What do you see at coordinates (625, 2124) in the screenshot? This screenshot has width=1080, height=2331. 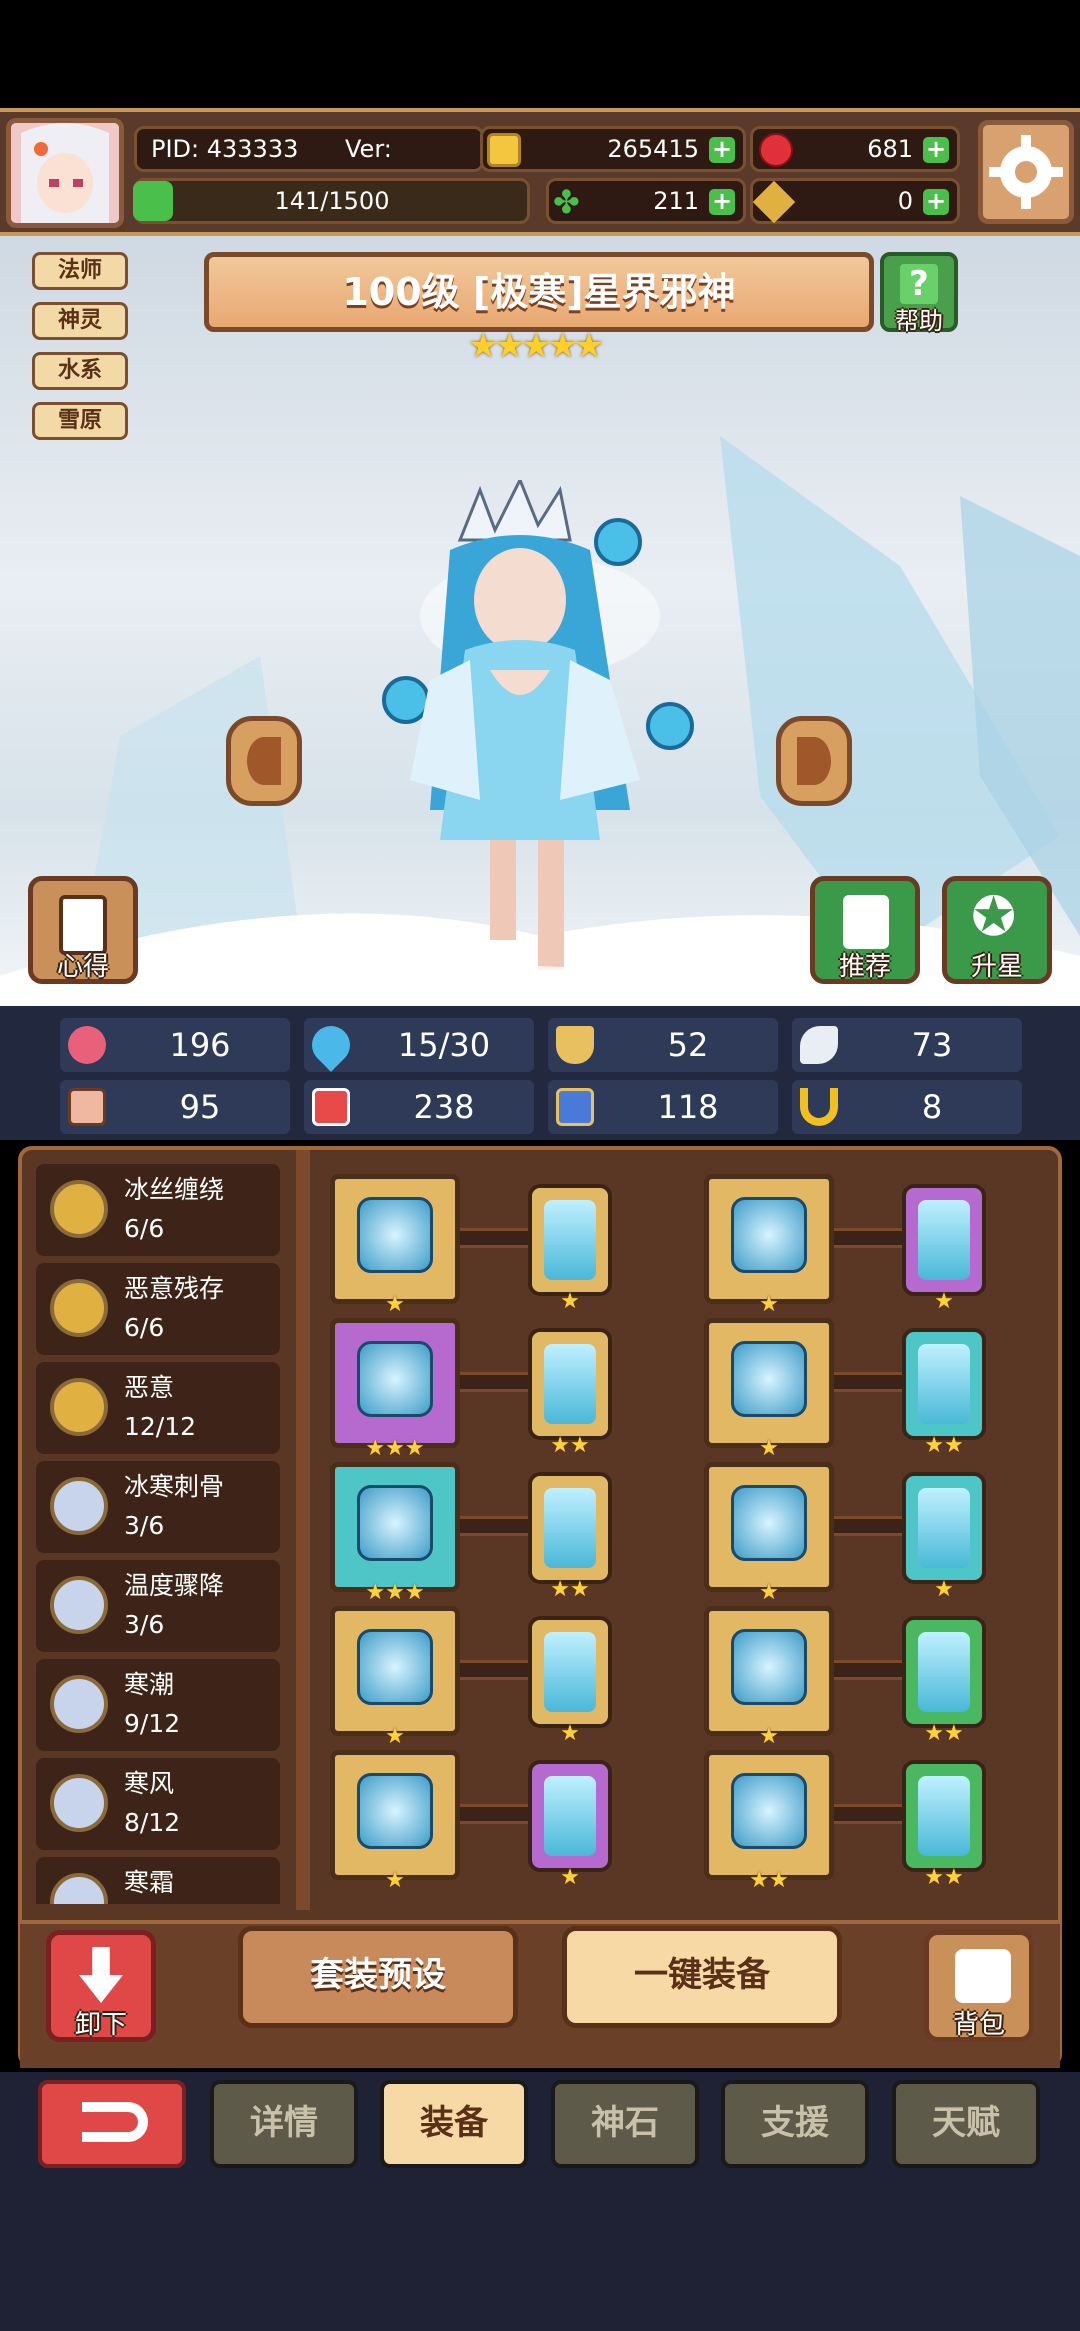 I see `tab-god-stones: 神石` at bounding box center [625, 2124].